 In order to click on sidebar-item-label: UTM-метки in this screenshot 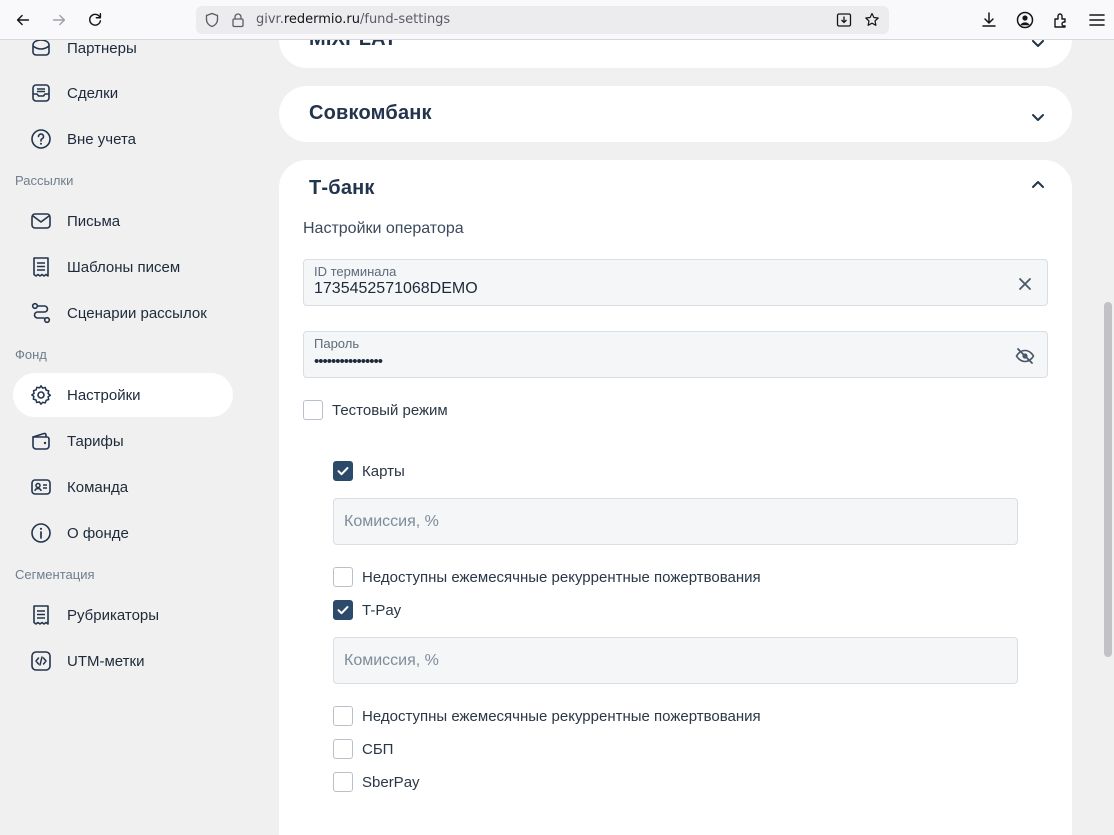, I will do `click(106, 661)`.